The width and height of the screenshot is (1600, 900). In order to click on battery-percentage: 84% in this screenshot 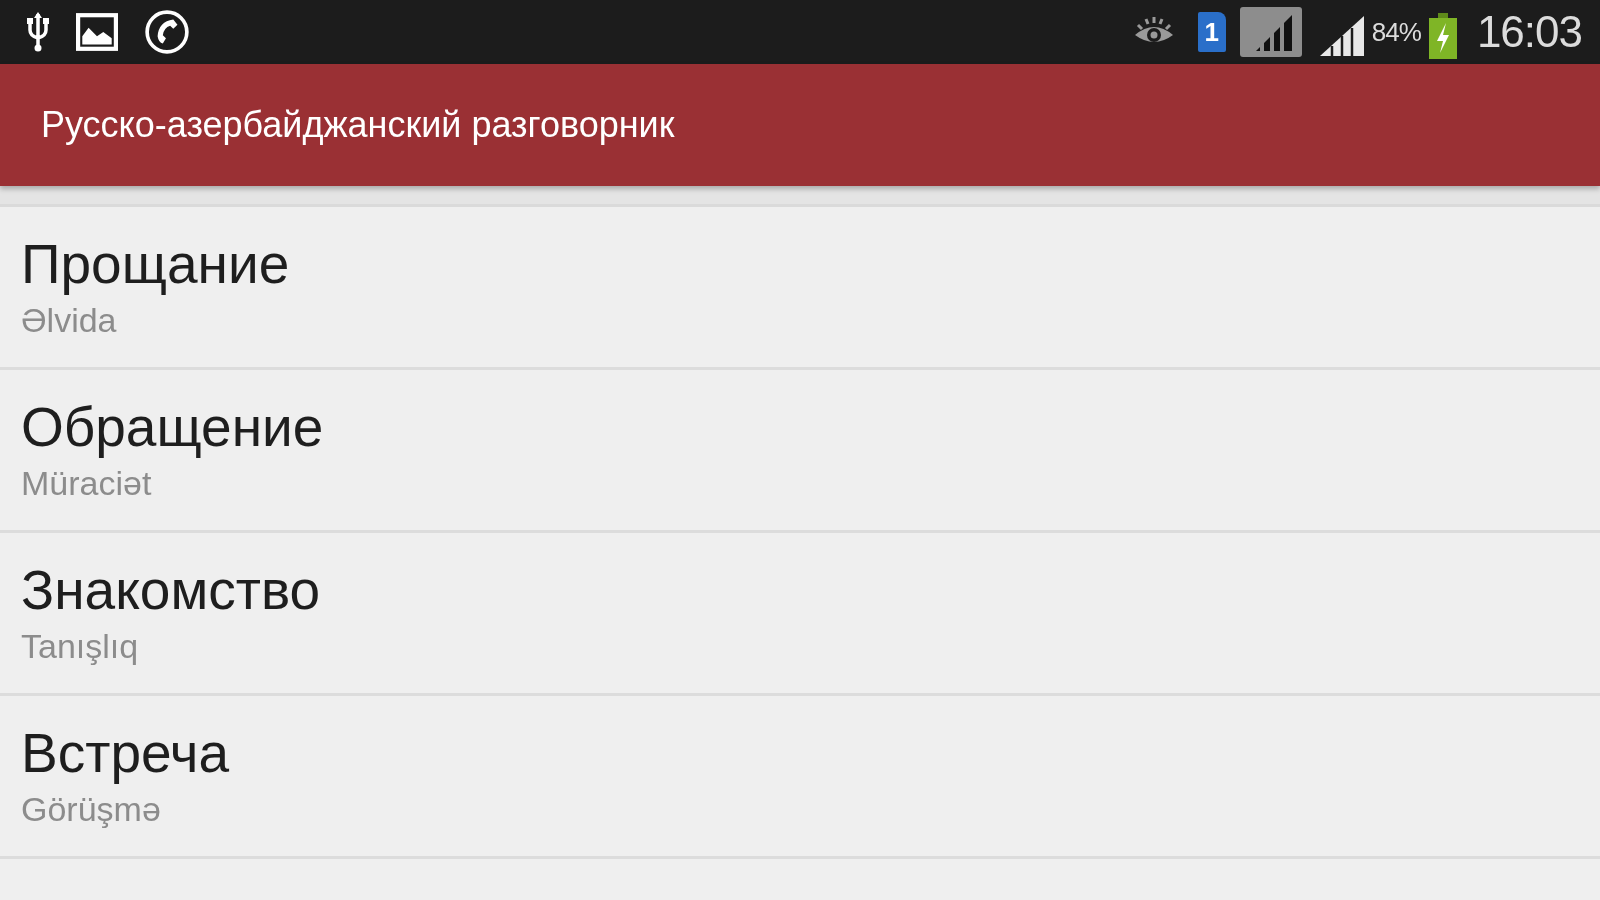, I will do `click(1396, 32)`.